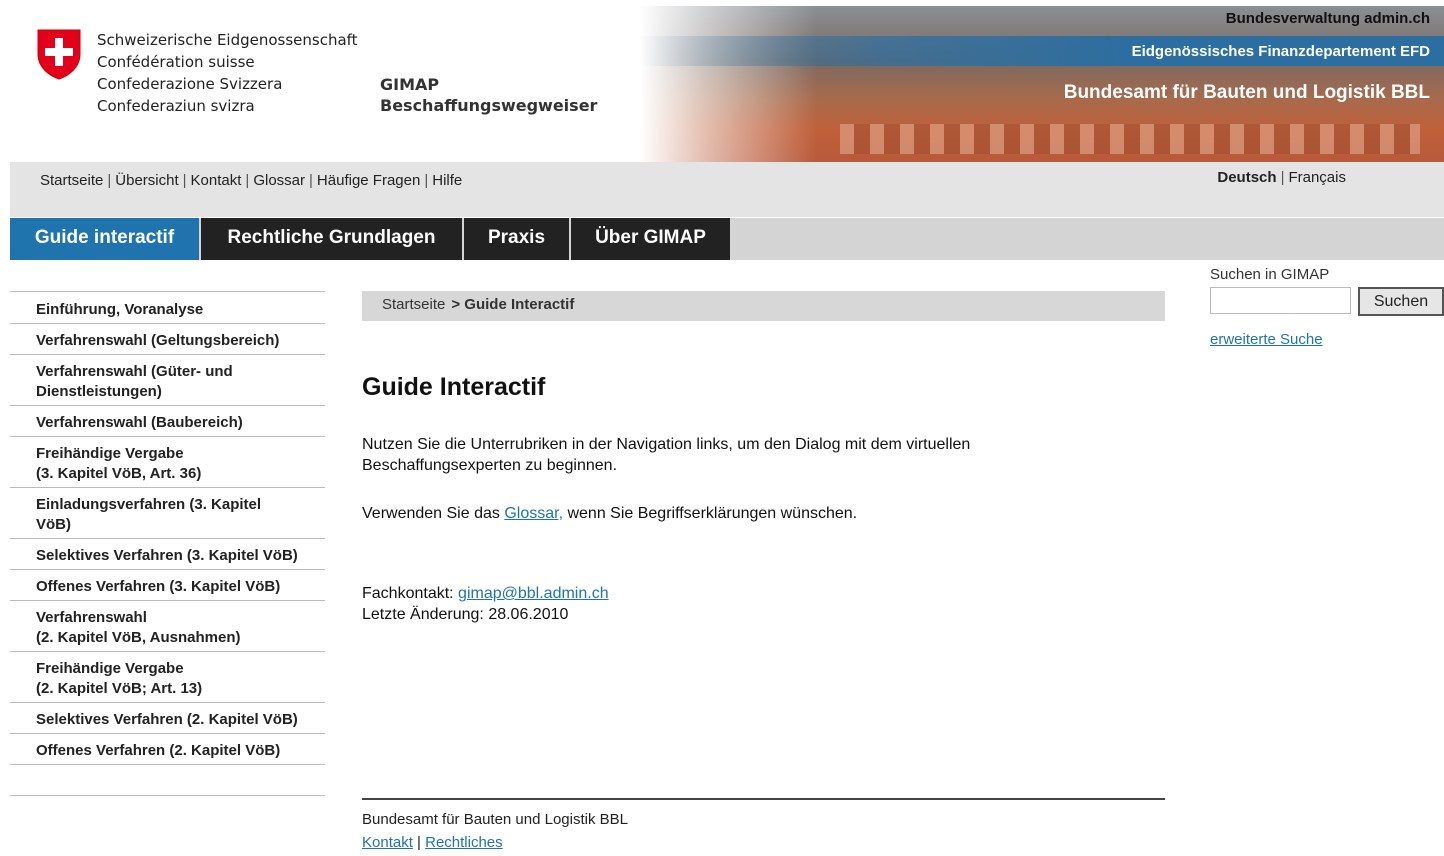 This screenshot has width=1444, height=856. Describe the element at coordinates (167, 748) in the screenshot. I see `sidebar-item: Offenes Verfahren (2. Kapitel VöB)` at that location.